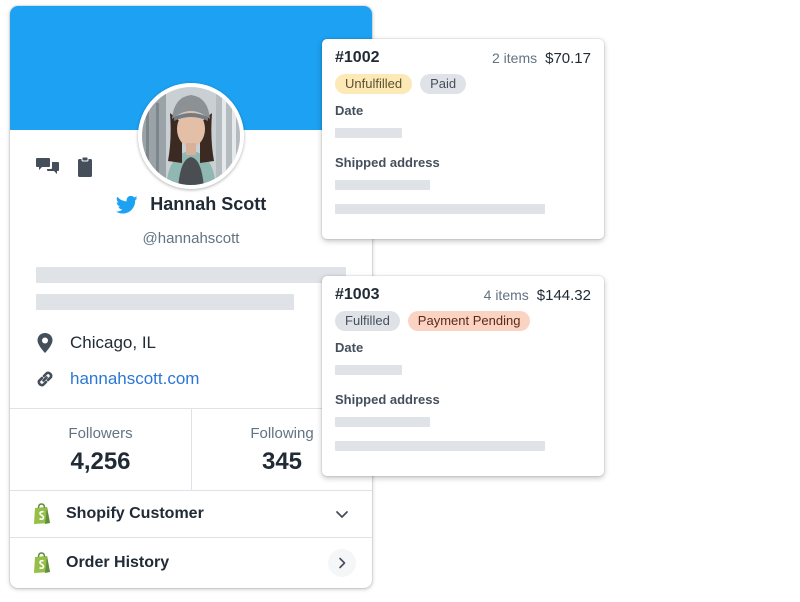 The image size is (800, 602). I want to click on twitter-icon, so click(126, 205).